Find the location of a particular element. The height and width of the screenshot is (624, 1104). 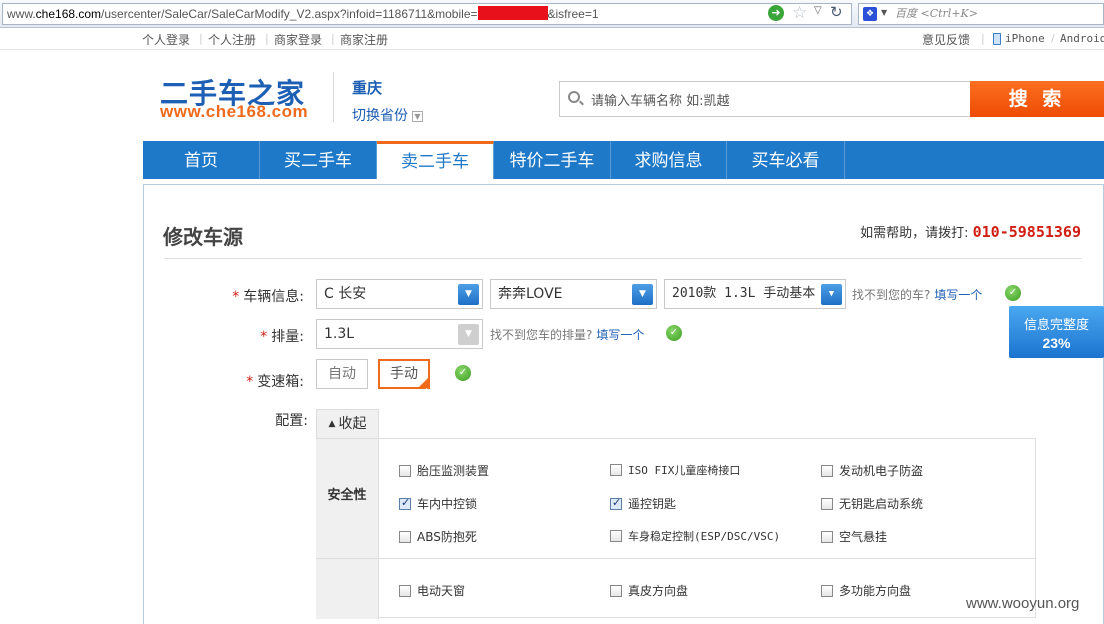

url-prefix: www. is located at coordinates (21, 14).